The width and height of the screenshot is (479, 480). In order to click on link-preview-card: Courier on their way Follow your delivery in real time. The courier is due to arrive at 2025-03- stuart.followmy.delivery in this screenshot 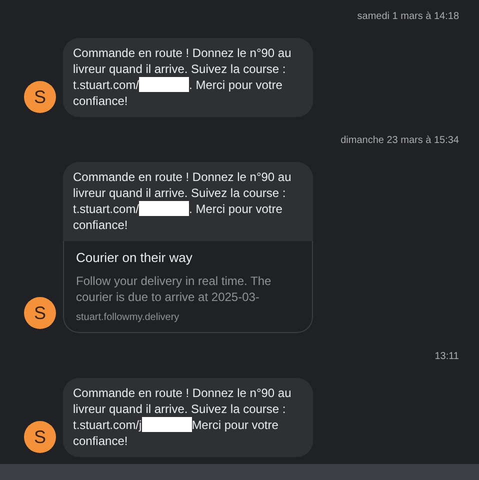, I will do `click(188, 287)`.